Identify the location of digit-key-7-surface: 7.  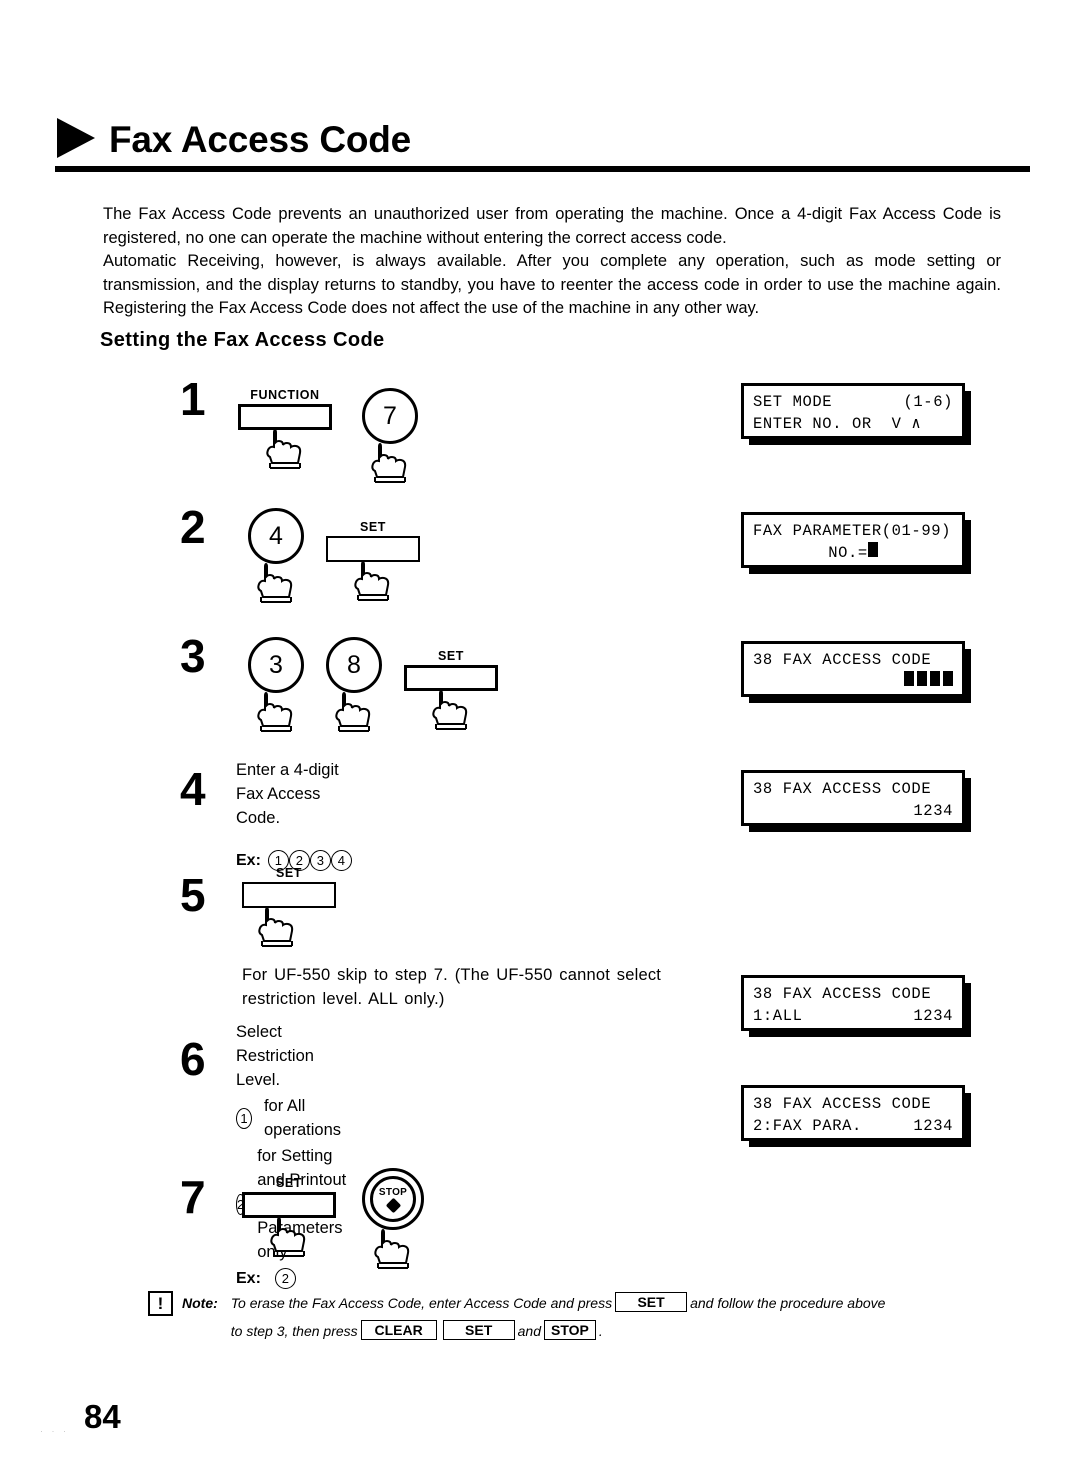
(390, 416).